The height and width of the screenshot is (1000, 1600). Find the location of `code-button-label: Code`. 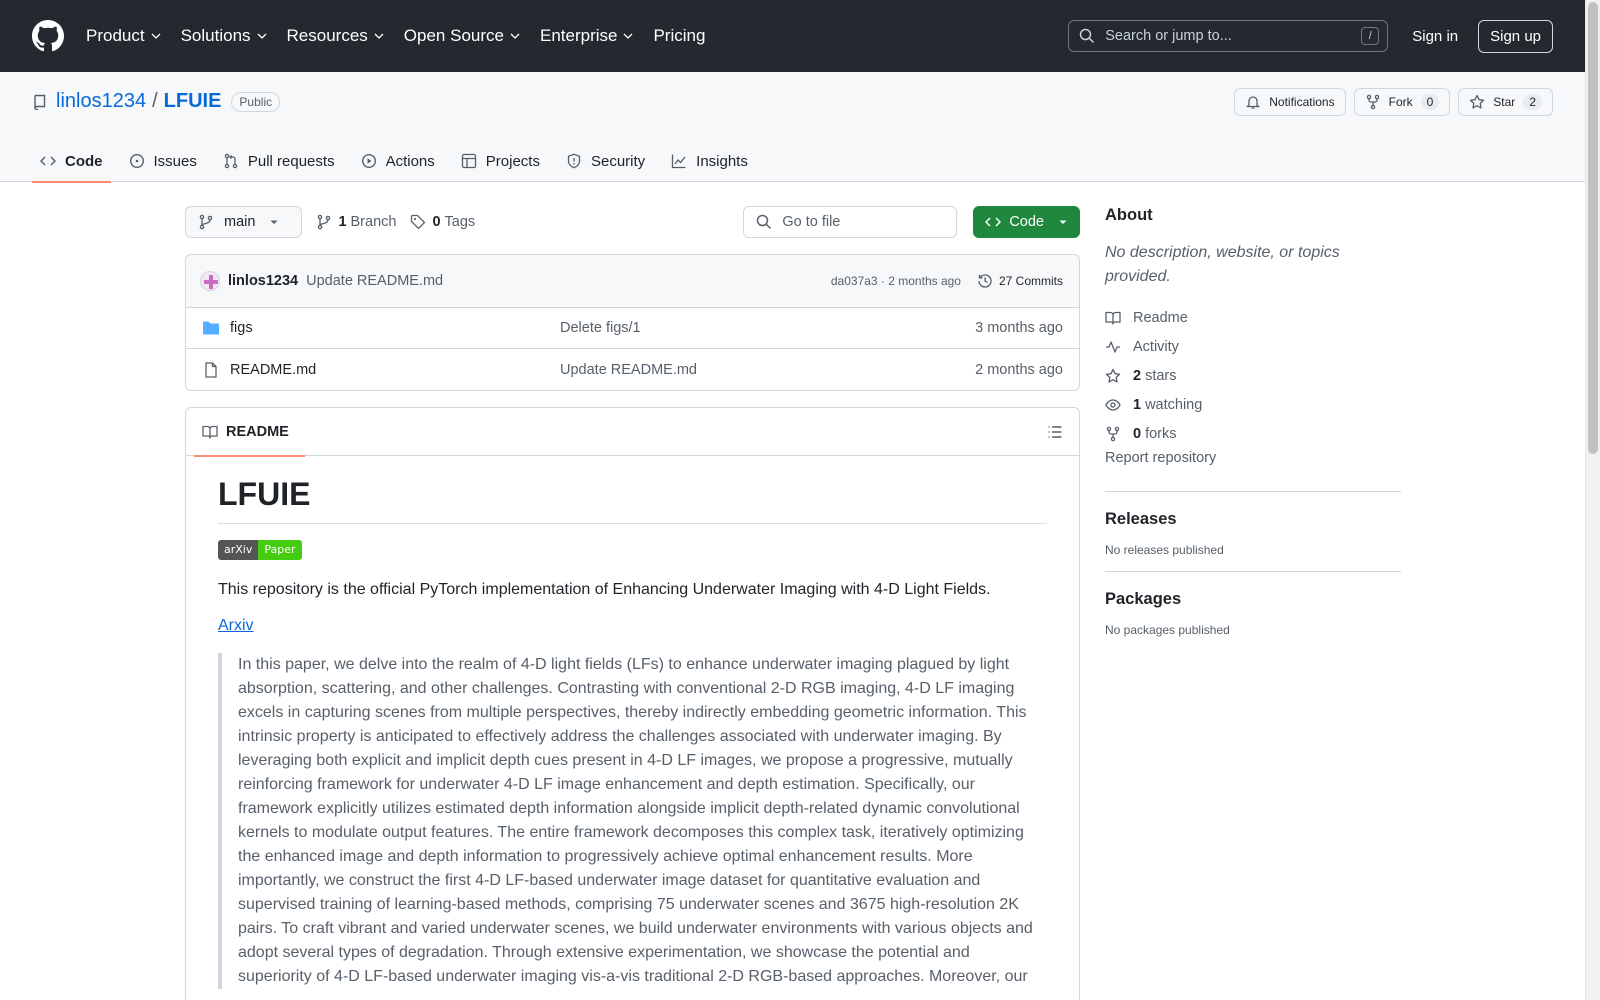

code-button-label: Code is located at coordinates (1026, 222).